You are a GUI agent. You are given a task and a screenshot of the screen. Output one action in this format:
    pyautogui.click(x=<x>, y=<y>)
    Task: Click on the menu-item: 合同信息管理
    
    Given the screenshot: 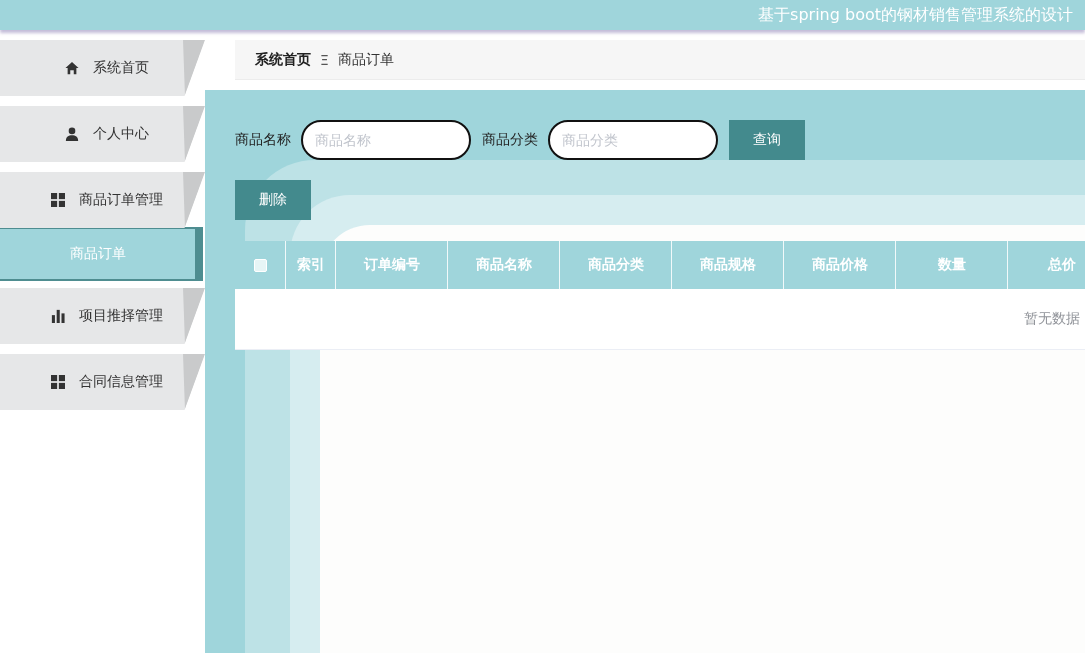 What is the action you would take?
    pyautogui.click(x=102, y=382)
    